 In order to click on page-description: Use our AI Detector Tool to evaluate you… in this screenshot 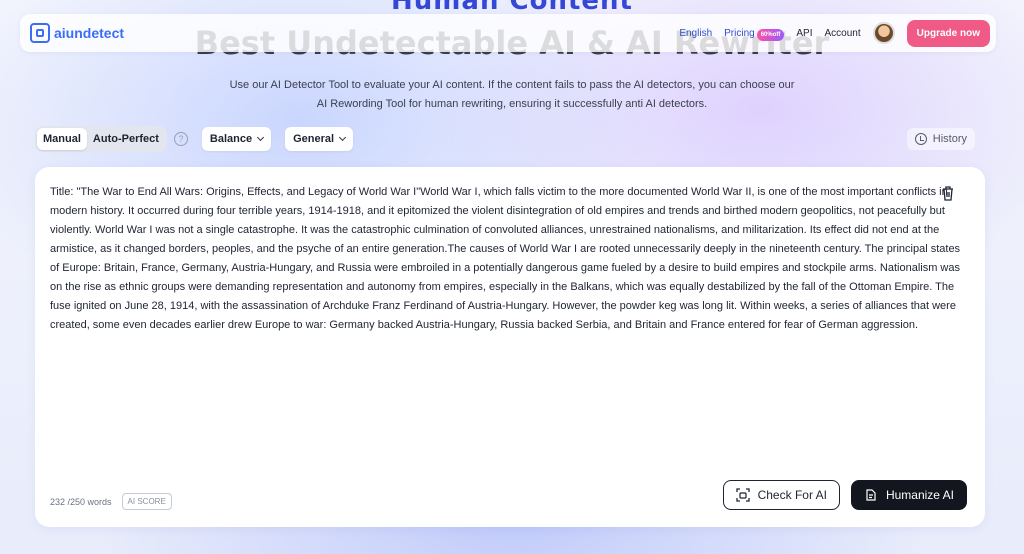, I will do `click(512, 95)`.